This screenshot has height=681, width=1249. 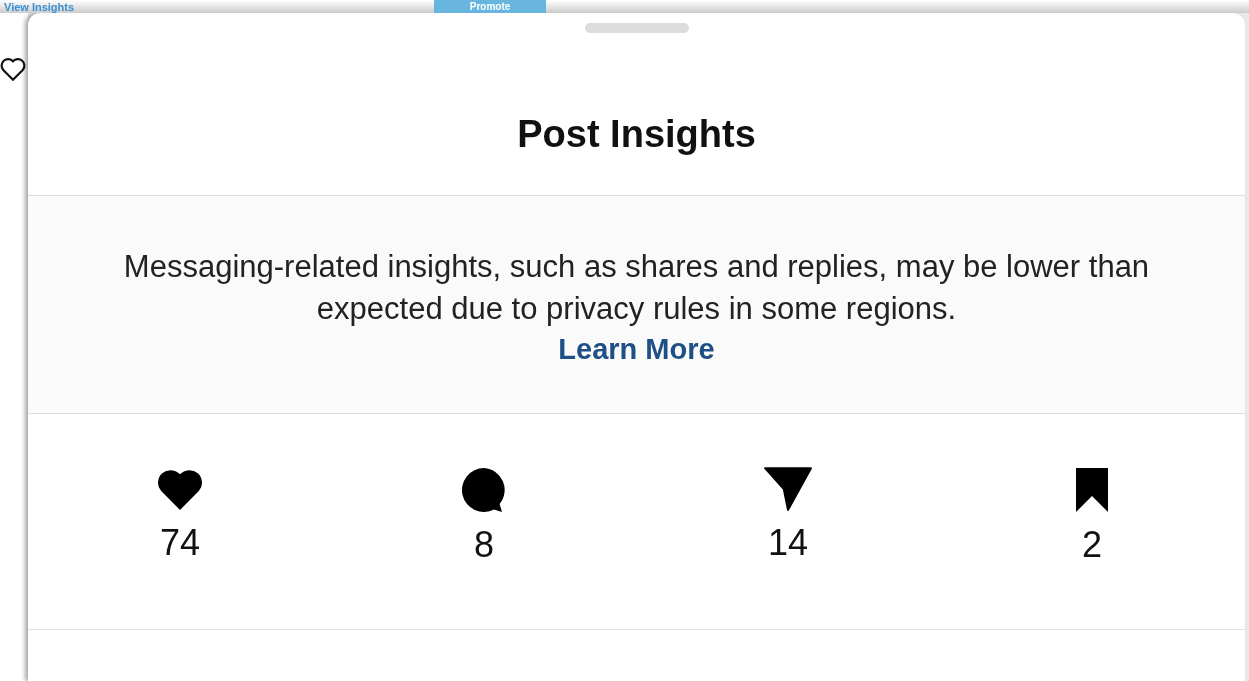 What do you see at coordinates (636, 349) in the screenshot?
I see `learn-more-link: Learn More` at bounding box center [636, 349].